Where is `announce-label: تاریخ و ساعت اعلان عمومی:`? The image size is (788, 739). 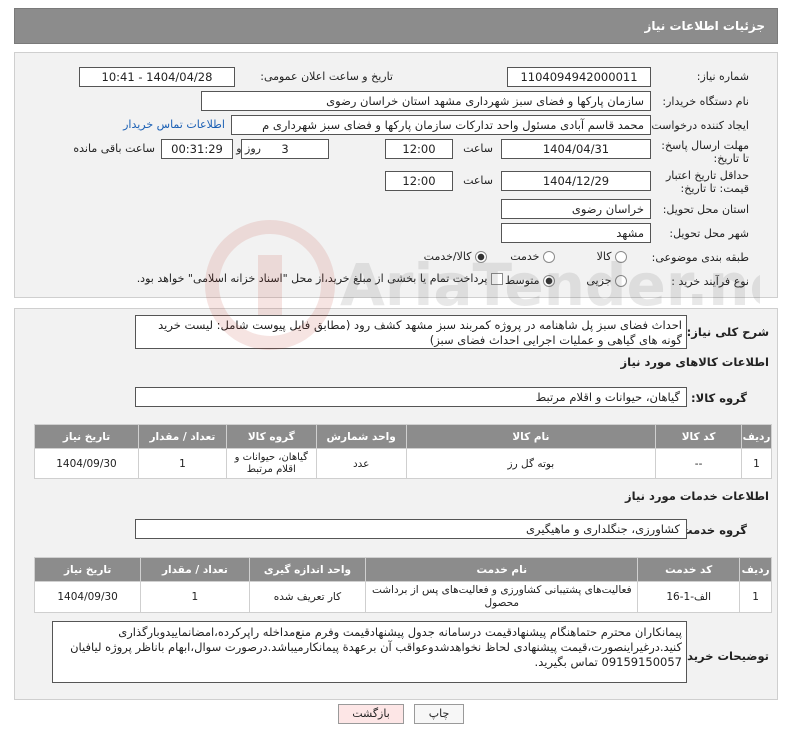
announce-label: تاریخ و ساعت اعلان عمومی: is located at coordinates (326, 76).